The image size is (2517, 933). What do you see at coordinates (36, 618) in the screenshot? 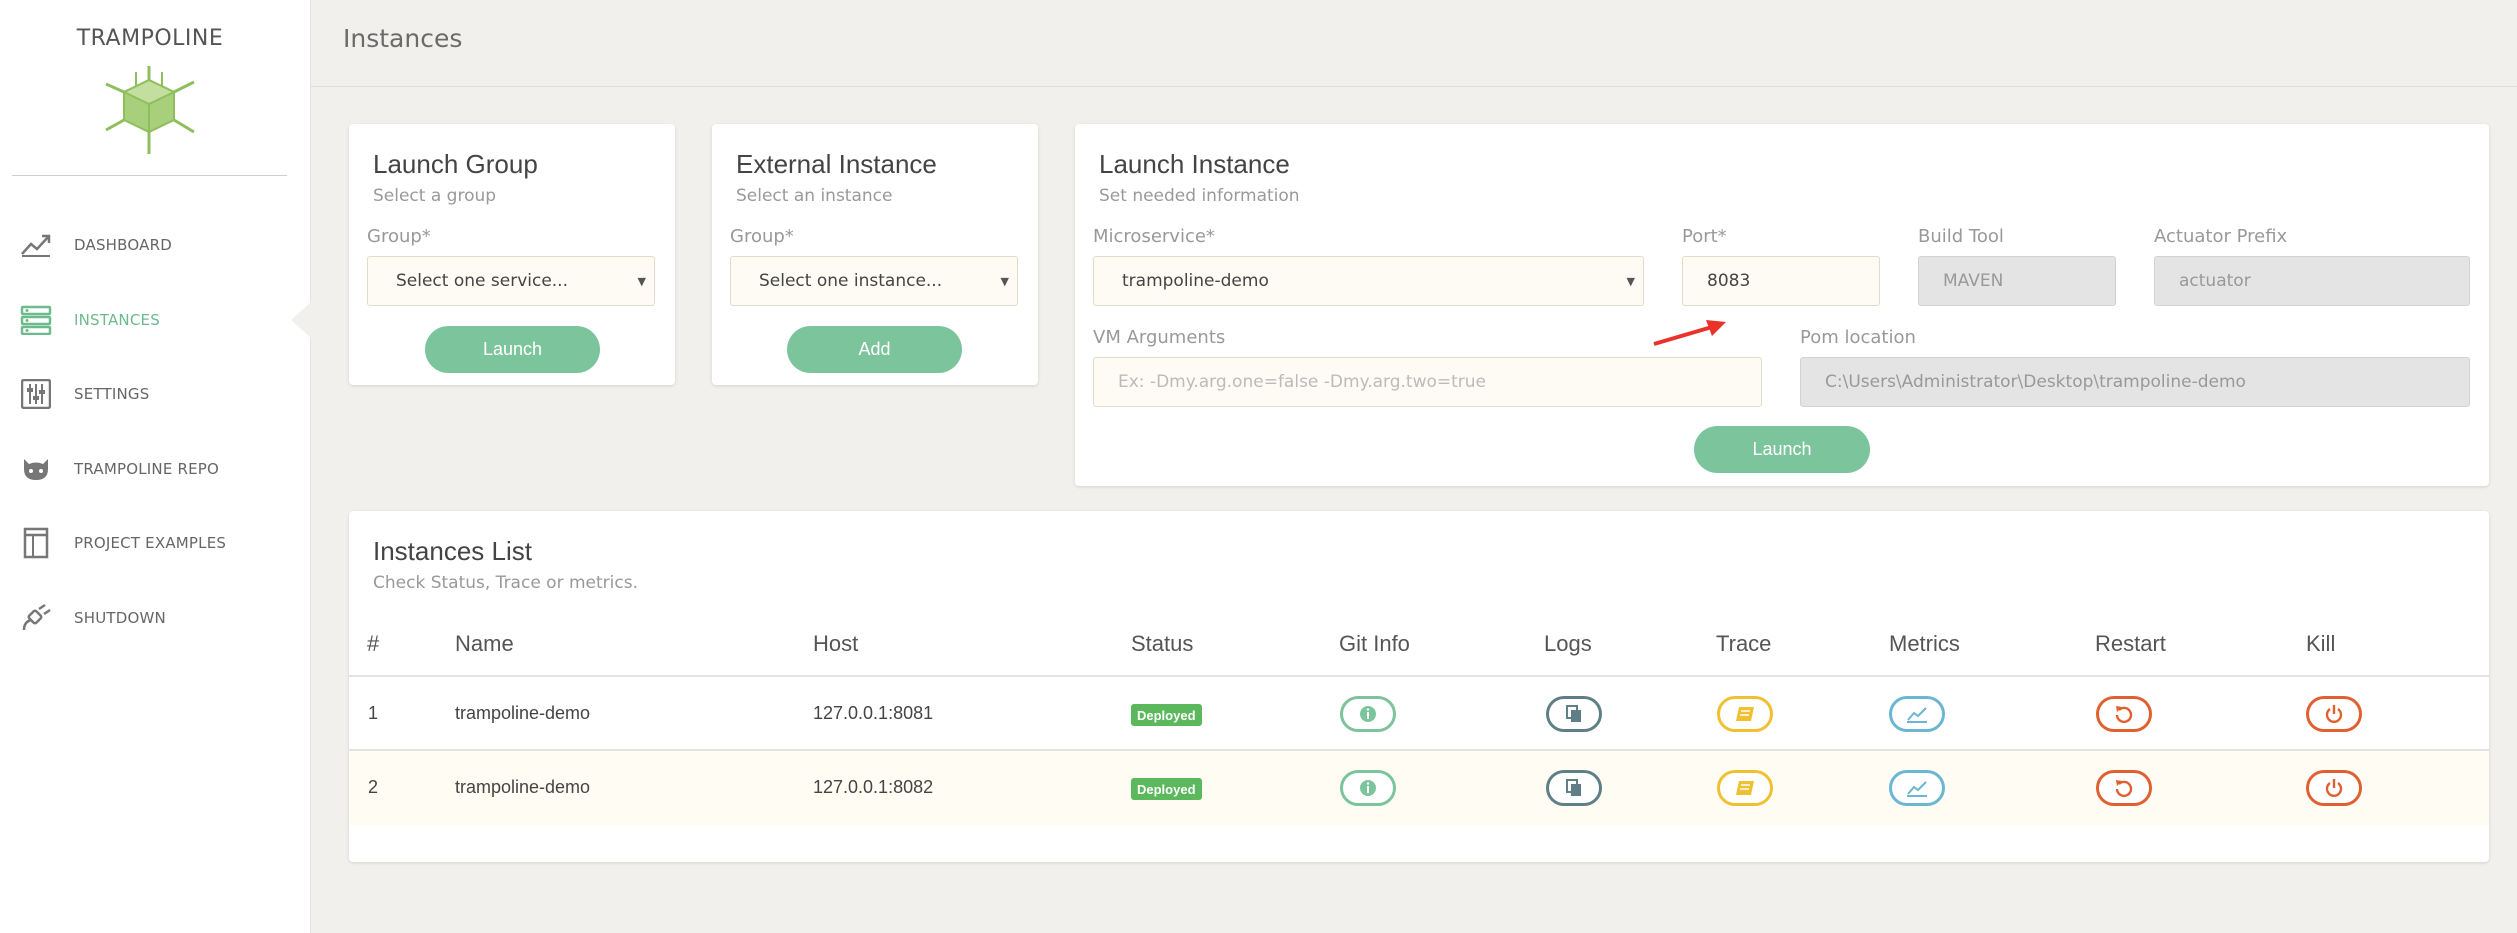
I see `unplug-icon` at bounding box center [36, 618].